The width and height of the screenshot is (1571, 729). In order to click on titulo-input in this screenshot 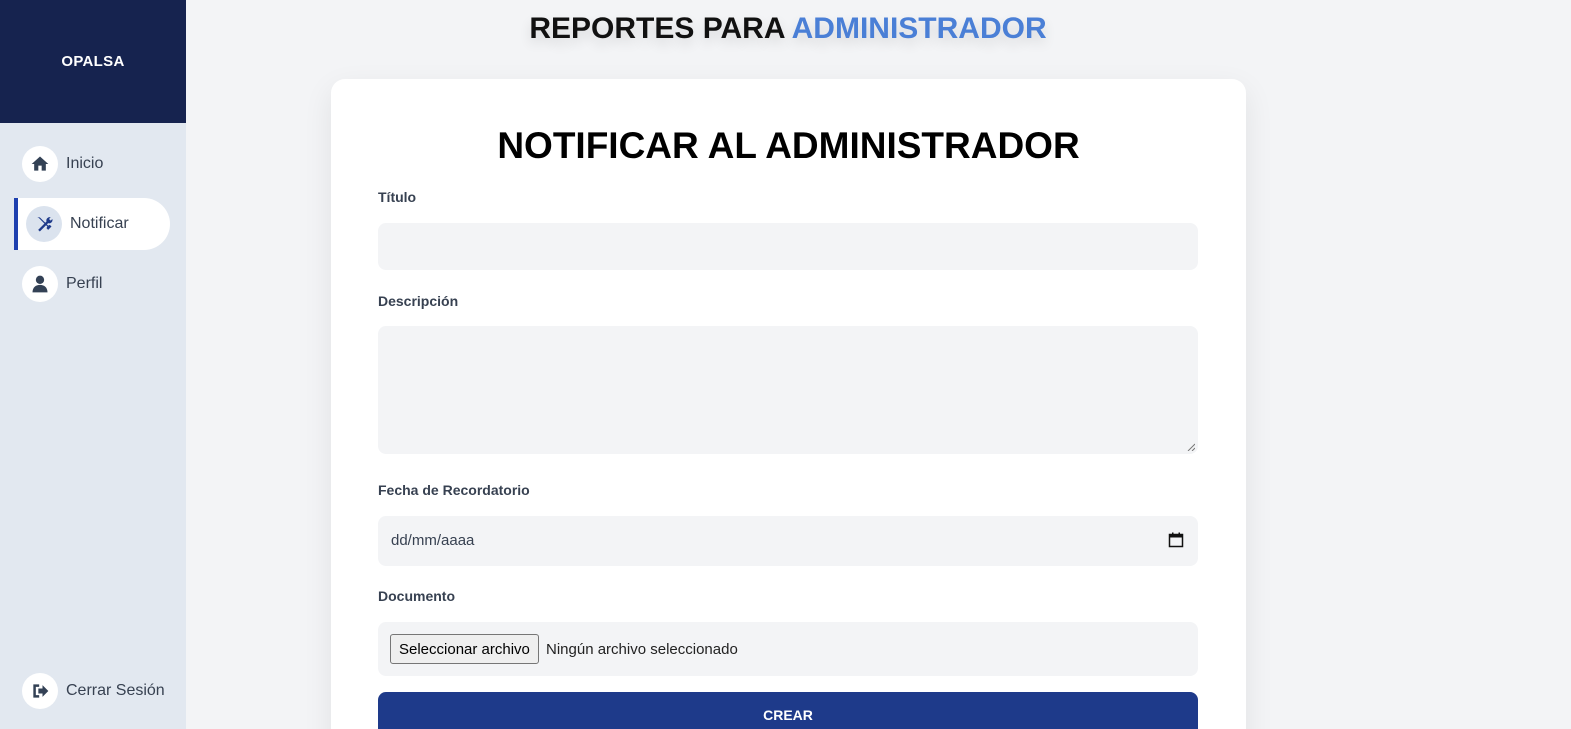, I will do `click(788, 246)`.